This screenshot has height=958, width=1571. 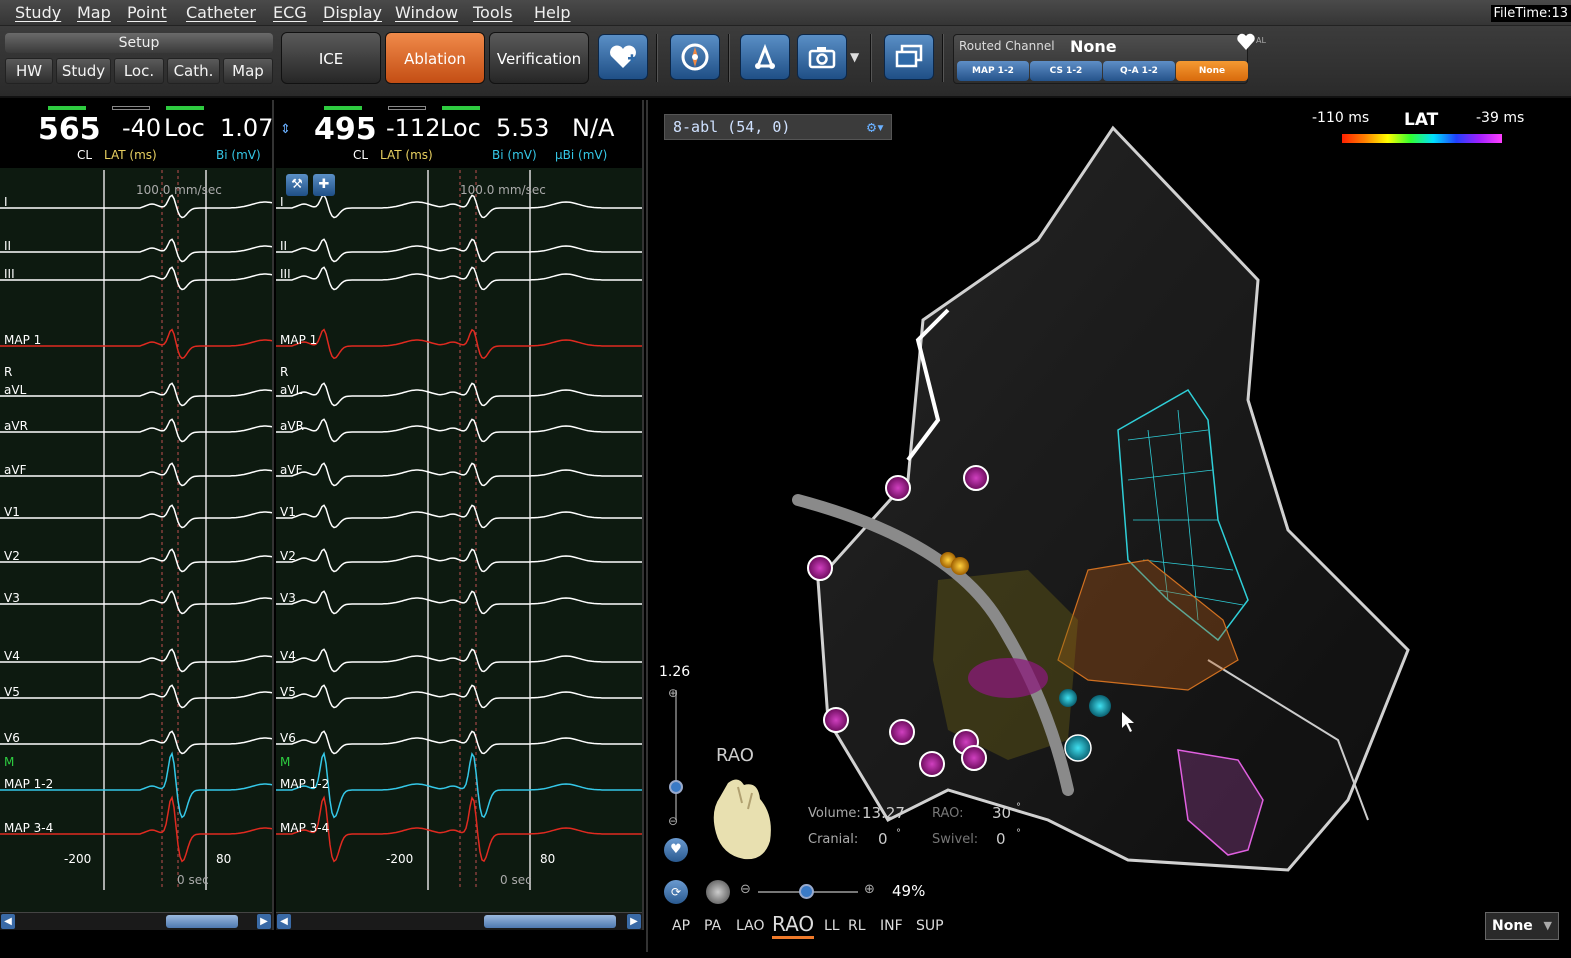 What do you see at coordinates (1522, 926) in the screenshot?
I see `overlay-select: None ▼` at bounding box center [1522, 926].